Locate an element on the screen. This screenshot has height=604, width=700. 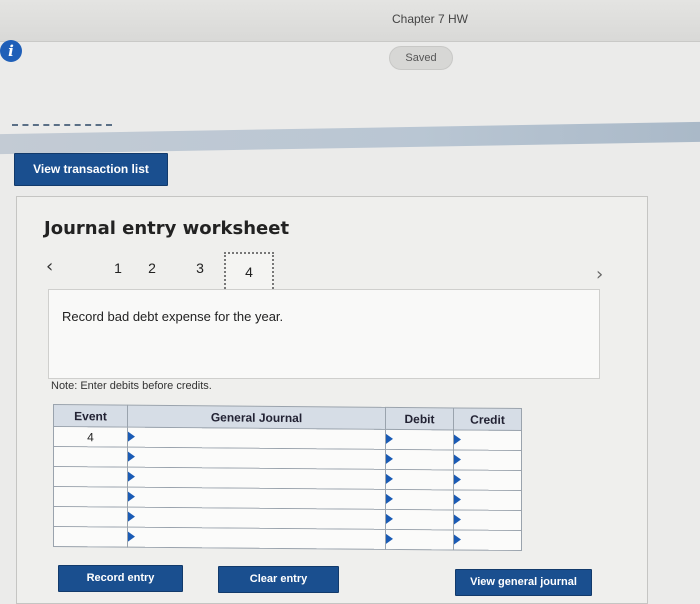
chevron-left-icon: ‹ is located at coordinates (49, 266).